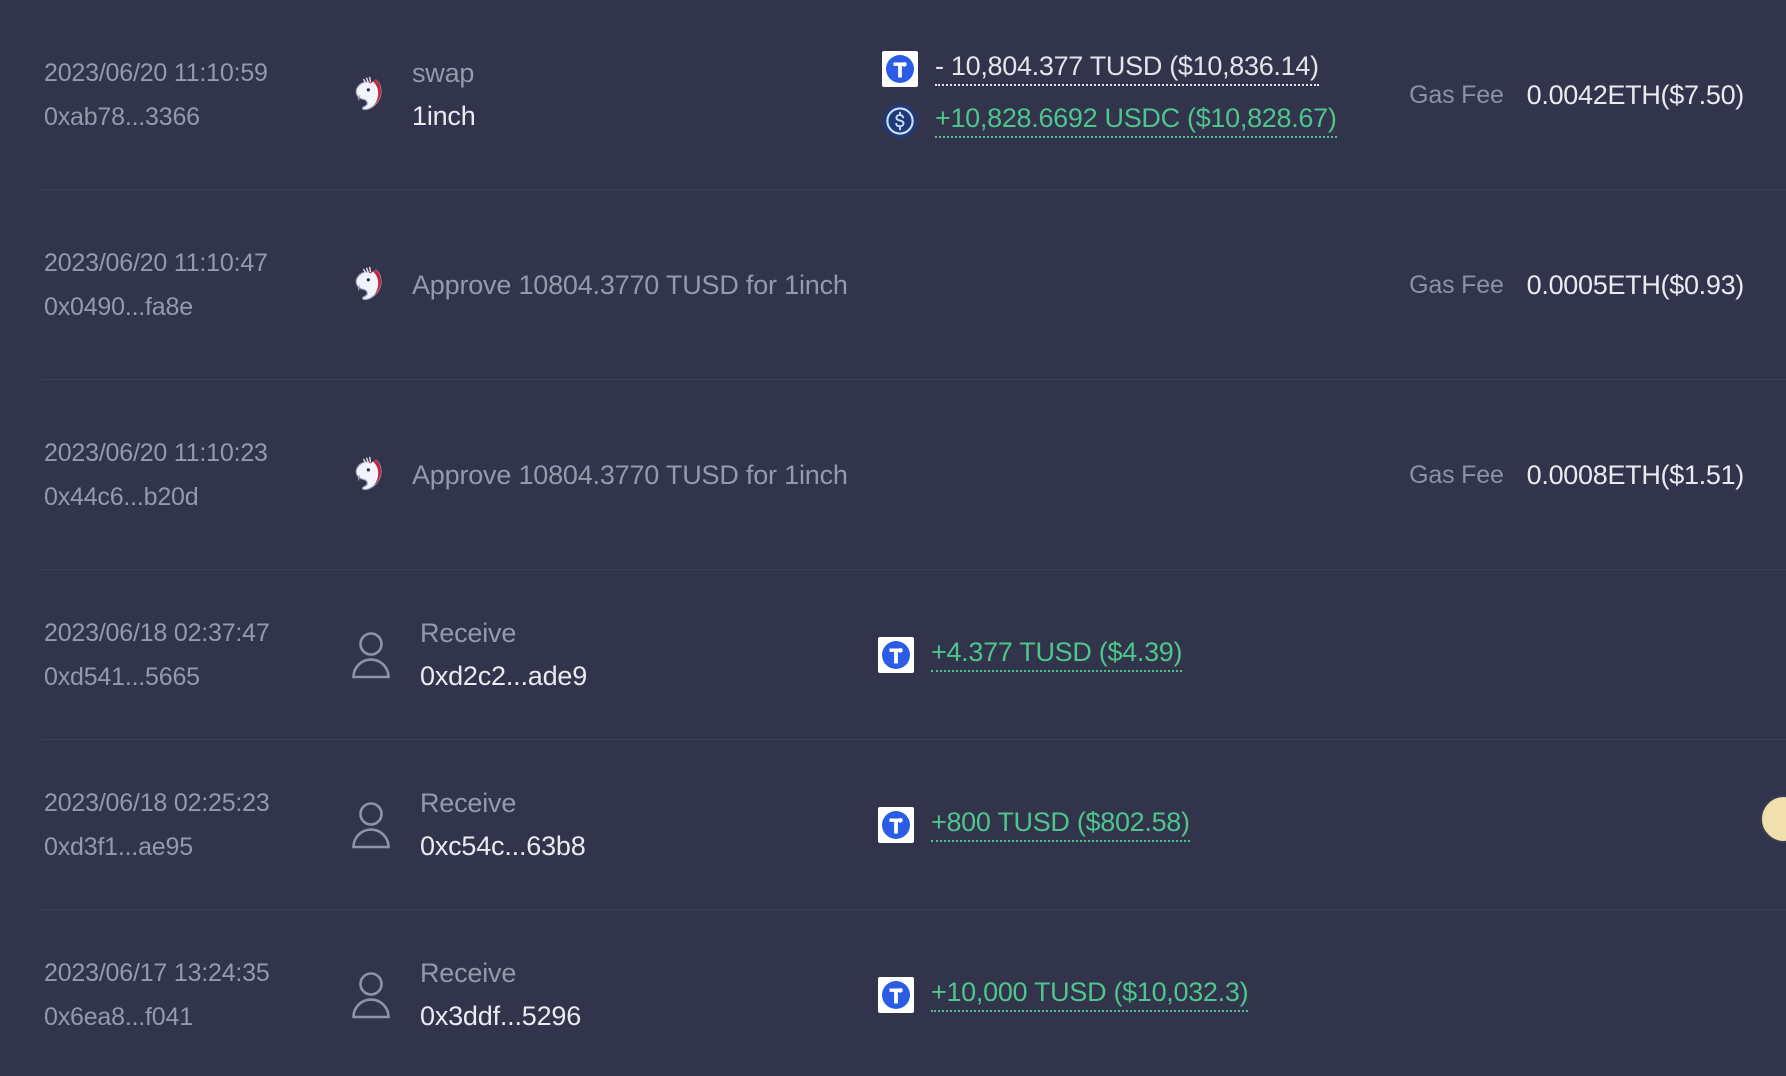 The width and height of the screenshot is (1786, 1076). What do you see at coordinates (604, 825) in the screenshot?
I see `transaction-action: Receive 0xc54c...63b8` at bounding box center [604, 825].